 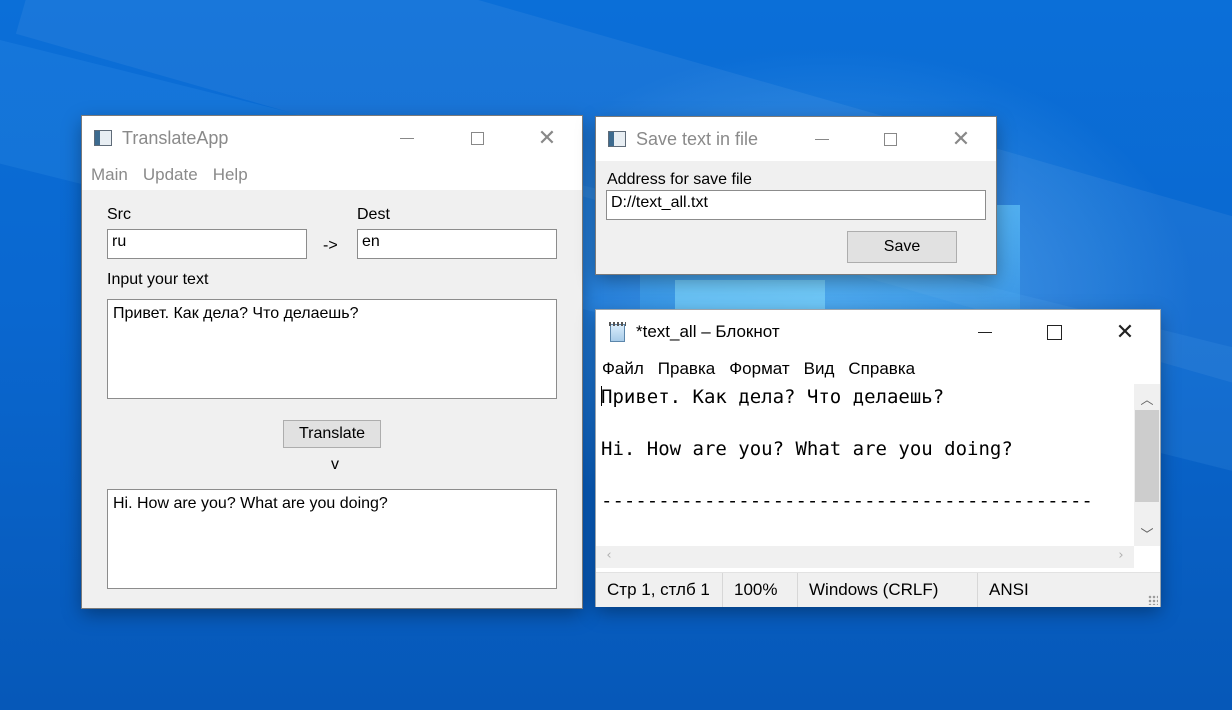 I want to click on horizontal-scrollbar: ‹ ›, so click(x=865, y=557).